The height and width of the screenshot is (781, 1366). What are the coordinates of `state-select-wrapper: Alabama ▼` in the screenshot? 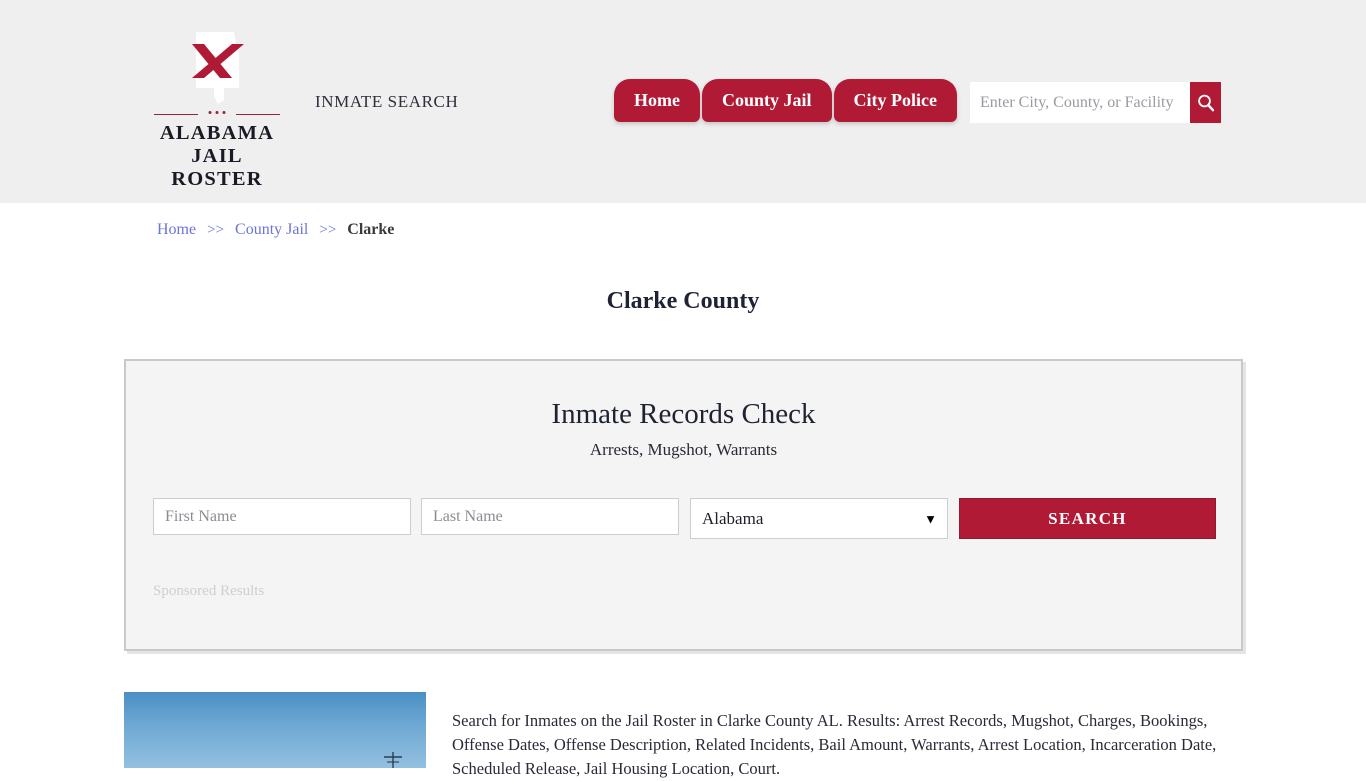 It's located at (819, 518).